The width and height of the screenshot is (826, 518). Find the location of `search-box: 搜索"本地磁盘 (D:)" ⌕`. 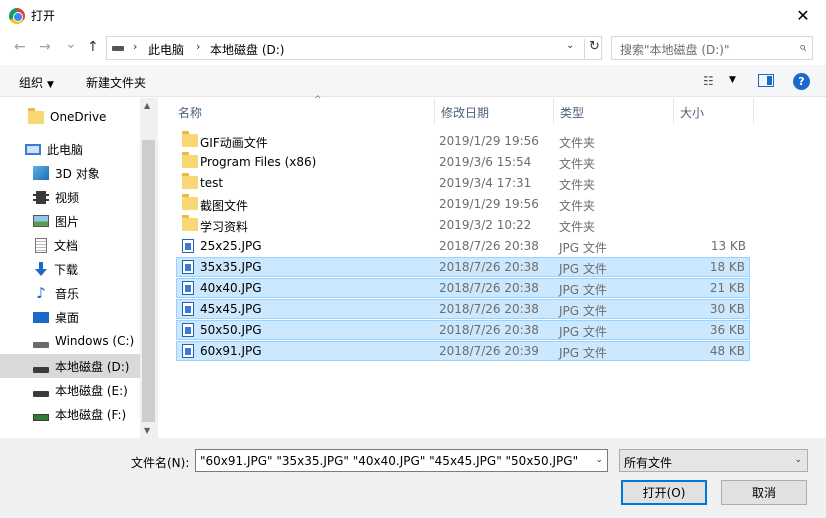

search-box: 搜索"本地磁盘 (D:)" ⌕ is located at coordinates (712, 48).